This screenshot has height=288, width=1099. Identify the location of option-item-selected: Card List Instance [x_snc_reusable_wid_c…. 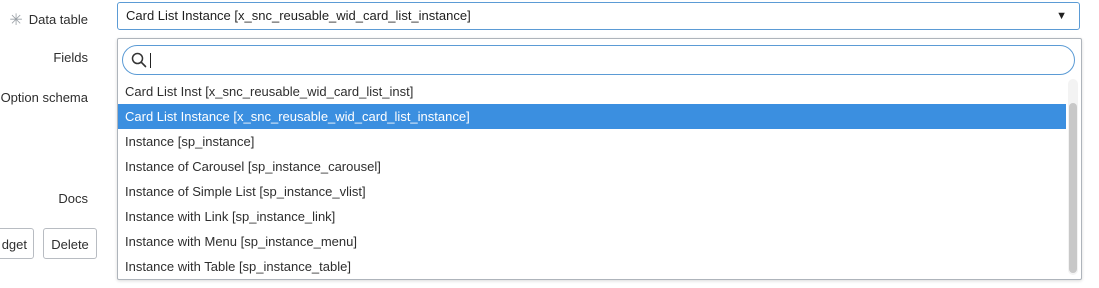
(592, 116).